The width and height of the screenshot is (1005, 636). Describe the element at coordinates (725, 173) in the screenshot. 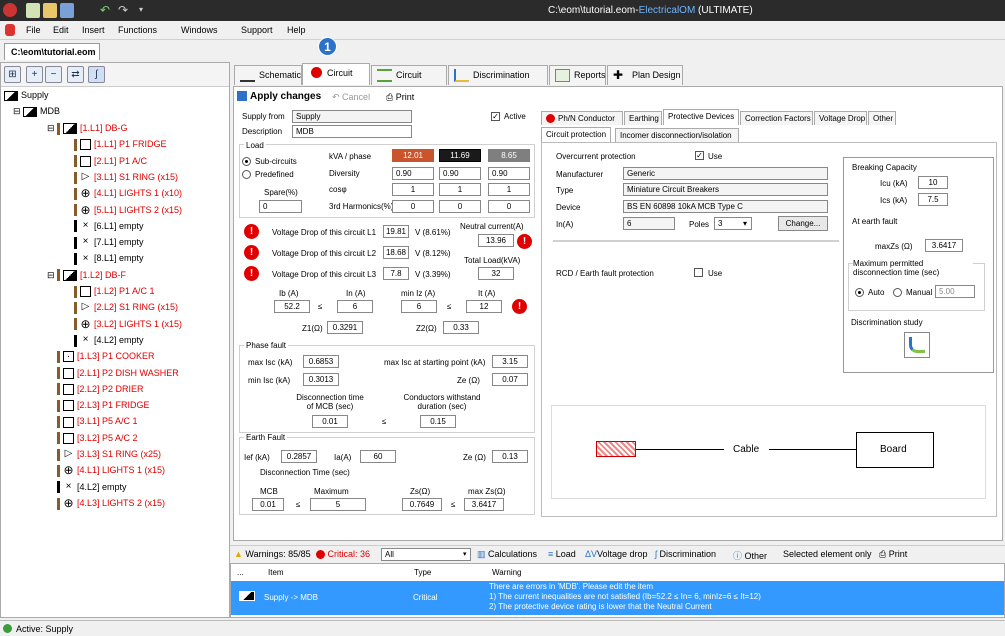

I see `manufacturer-field: Generic` at that location.